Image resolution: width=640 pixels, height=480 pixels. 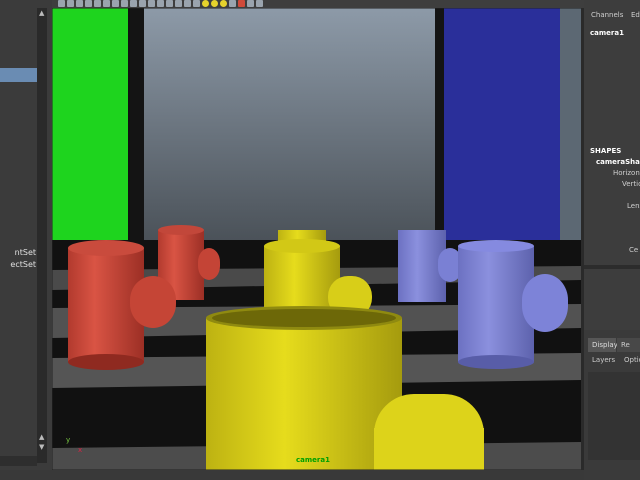 What do you see at coordinates (90, 139) in the screenshot?
I see `green-wall` at bounding box center [90, 139].